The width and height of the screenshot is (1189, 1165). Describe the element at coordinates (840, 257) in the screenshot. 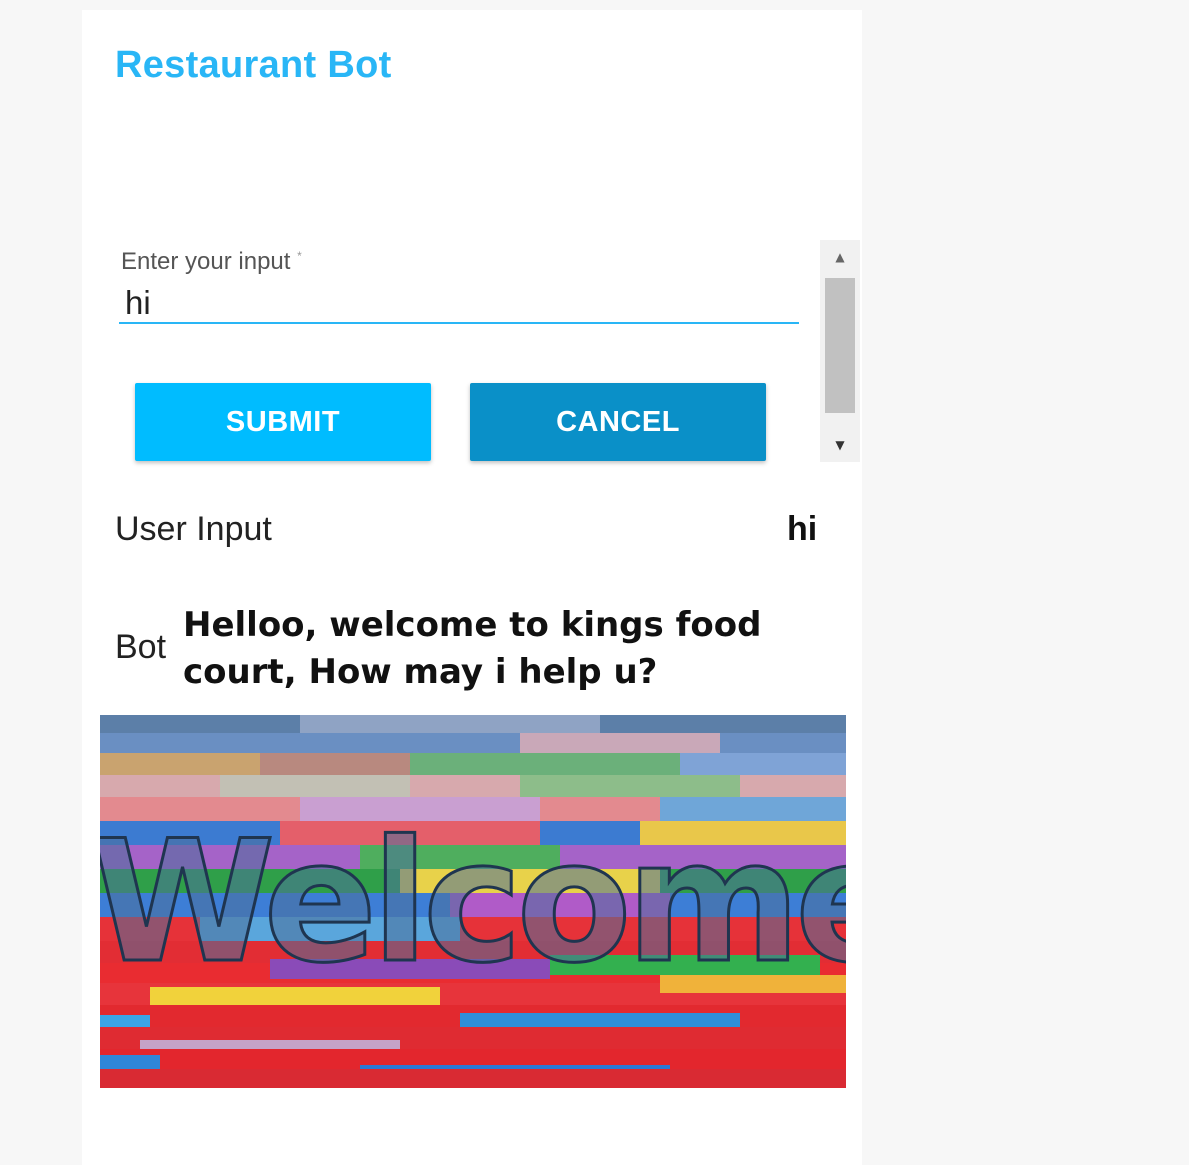

I see `scroll-up-arrow-icon: ▲` at that location.